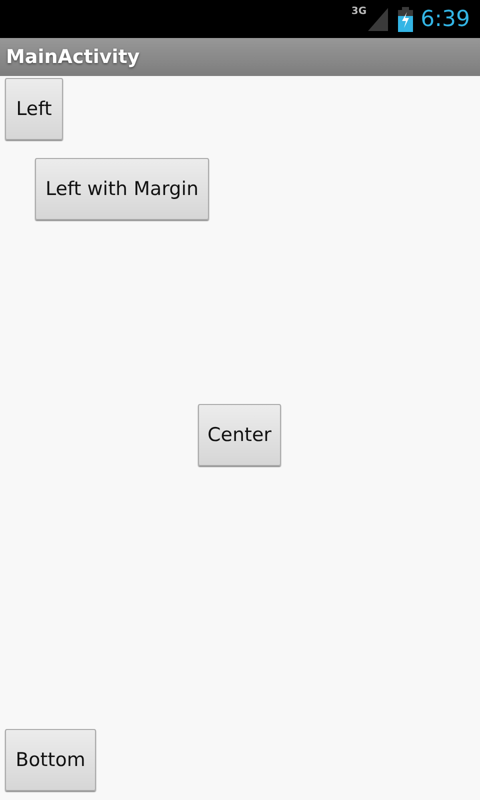 The image size is (480, 800). I want to click on button: Bottom, so click(50, 760).